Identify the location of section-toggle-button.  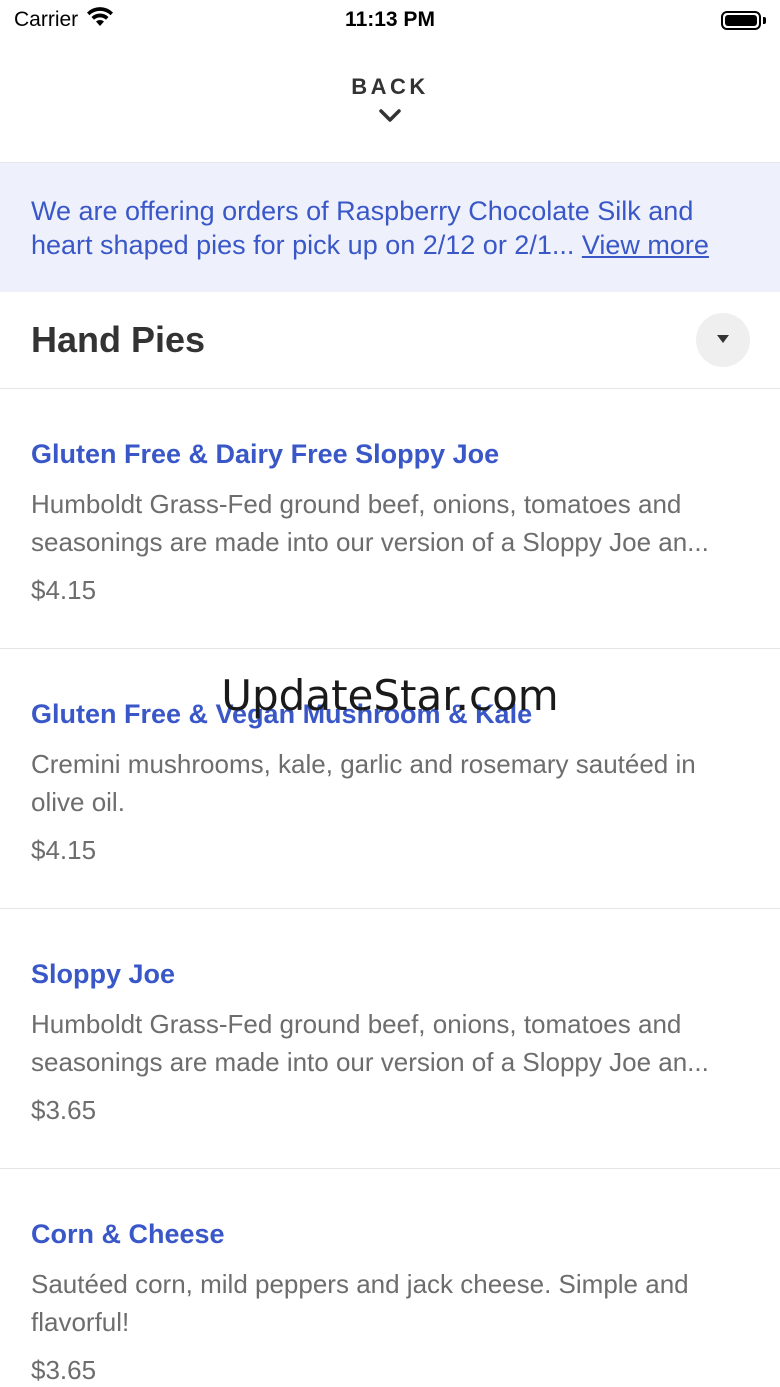
(723, 340).